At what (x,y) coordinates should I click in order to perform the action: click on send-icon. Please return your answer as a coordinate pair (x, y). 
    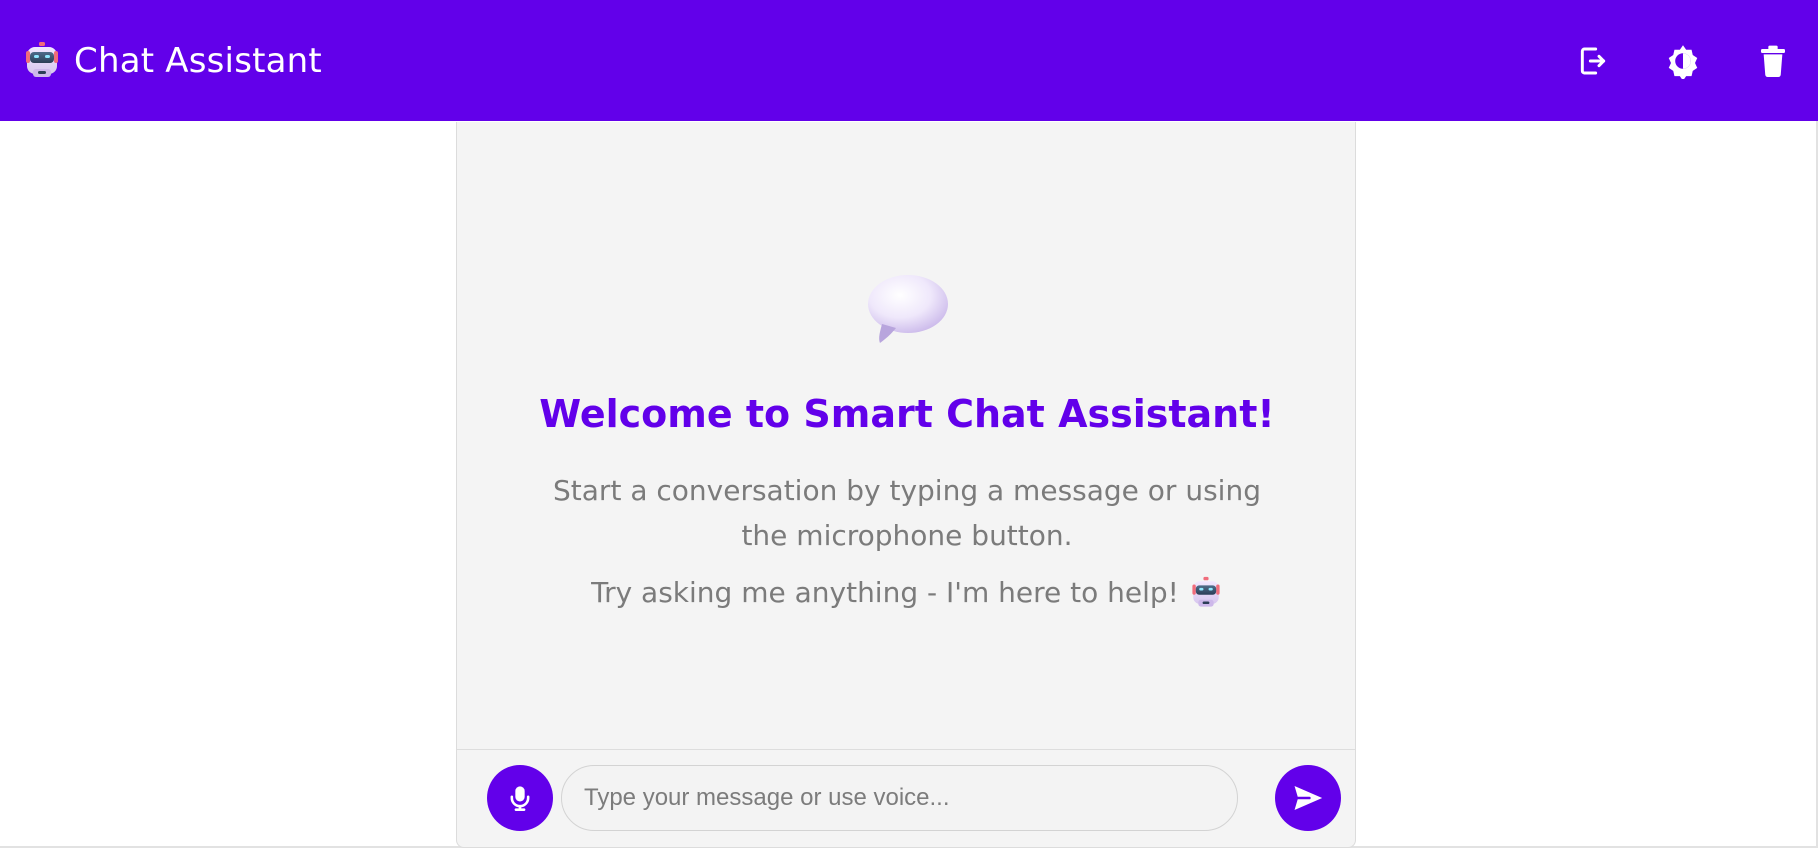
    Looking at the image, I should click on (1308, 798).